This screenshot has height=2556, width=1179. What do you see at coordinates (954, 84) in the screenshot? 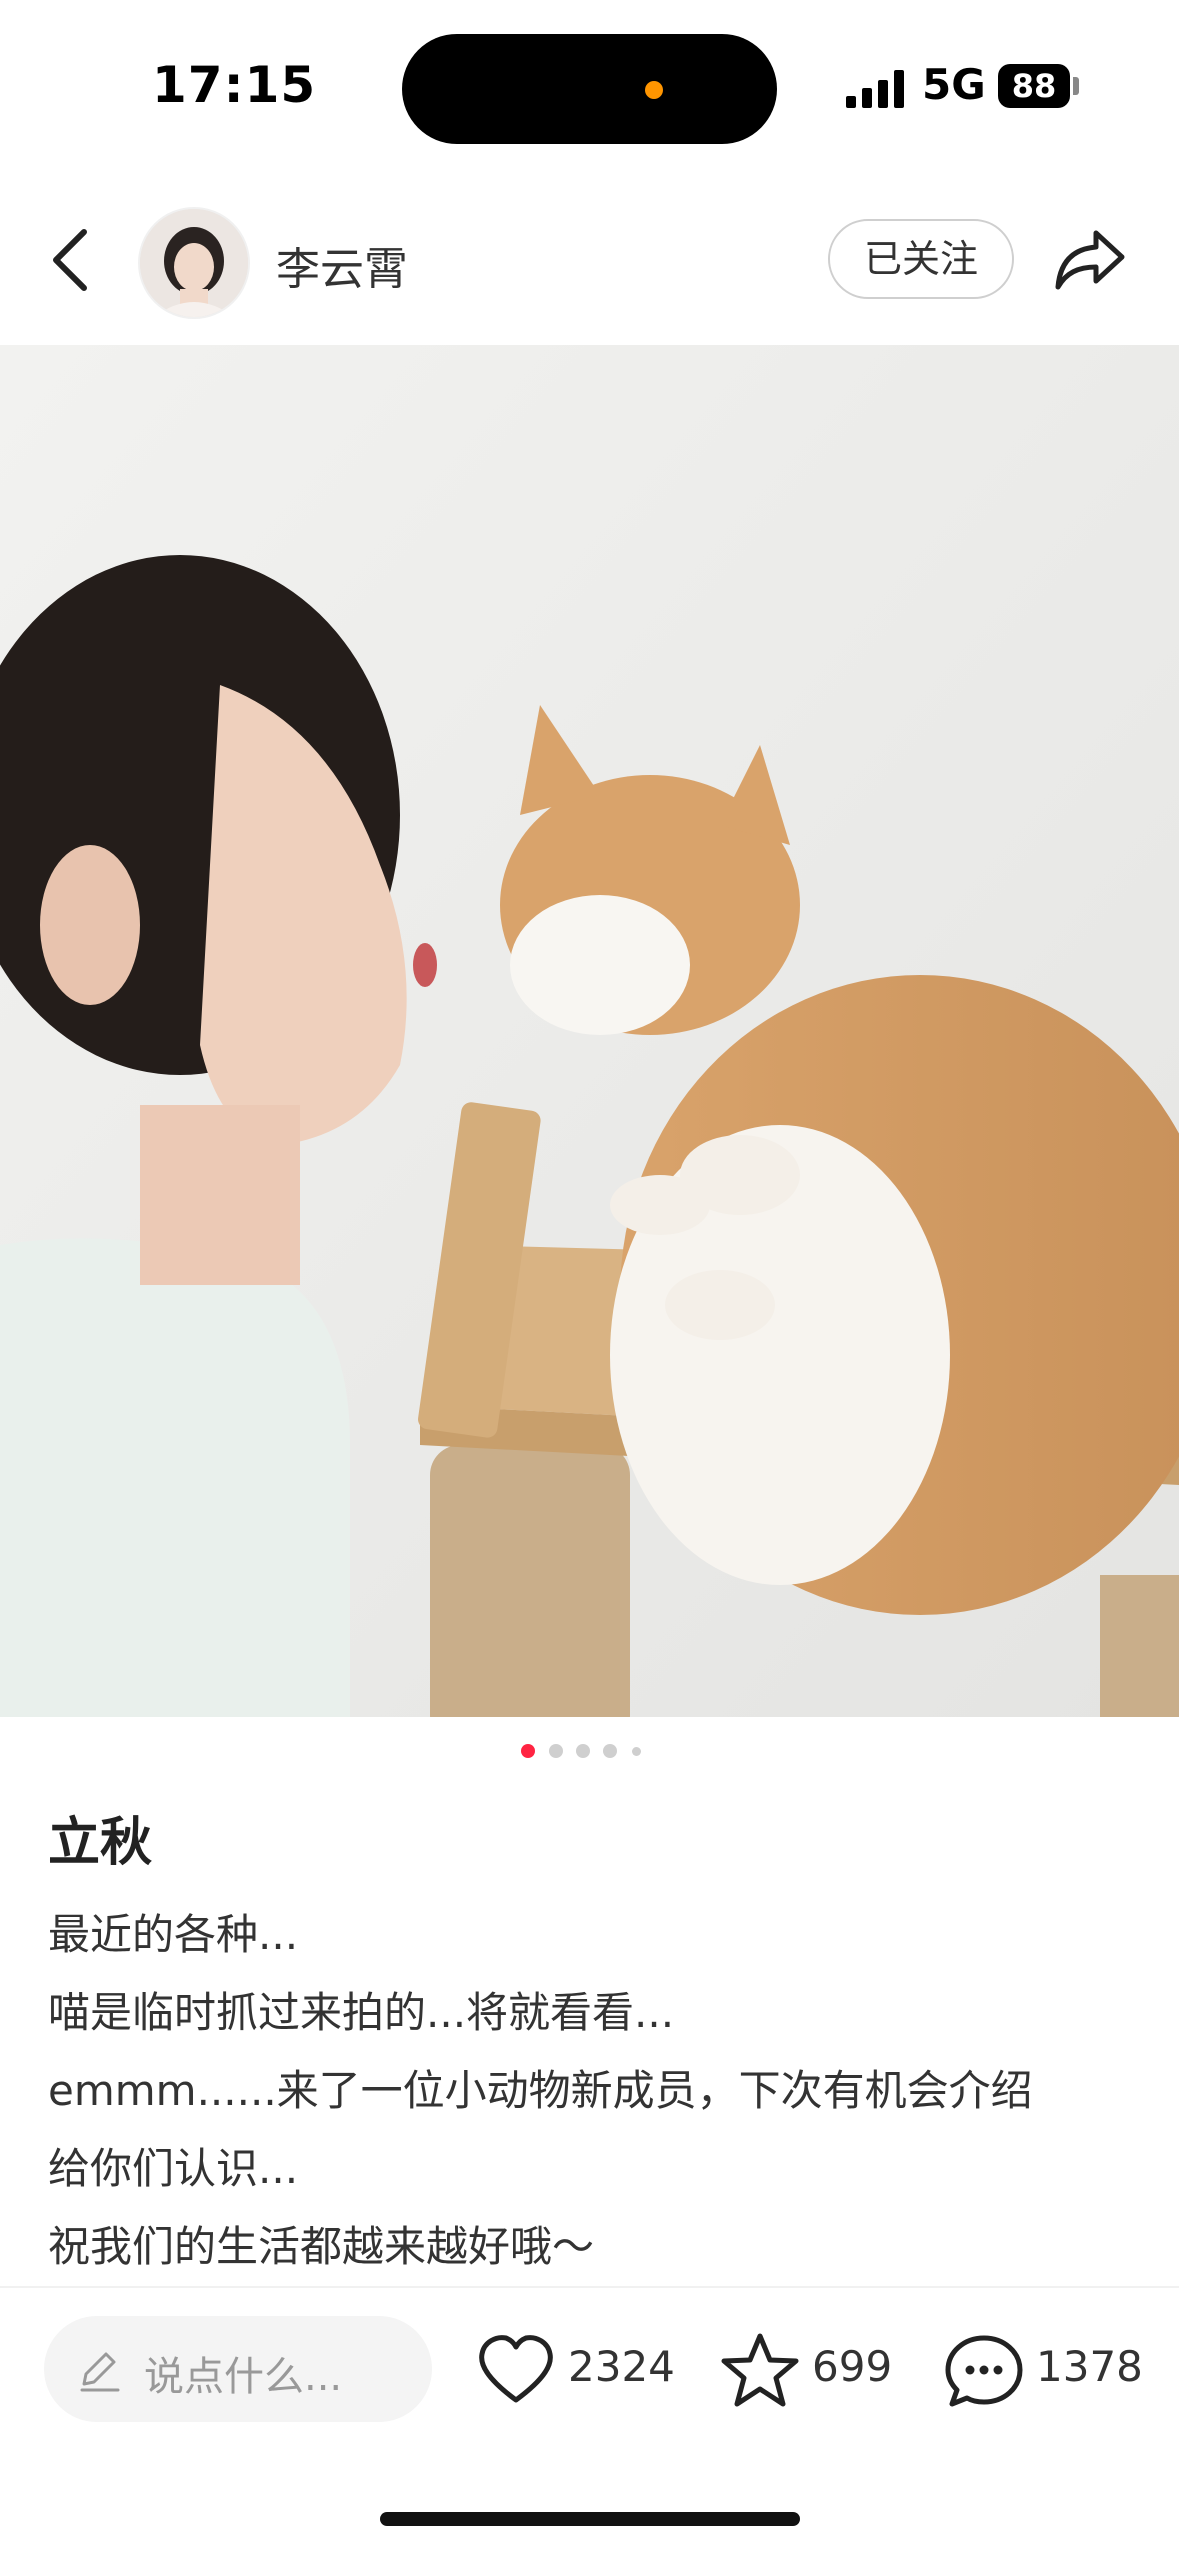
I see `network-type: 5G` at bounding box center [954, 84].